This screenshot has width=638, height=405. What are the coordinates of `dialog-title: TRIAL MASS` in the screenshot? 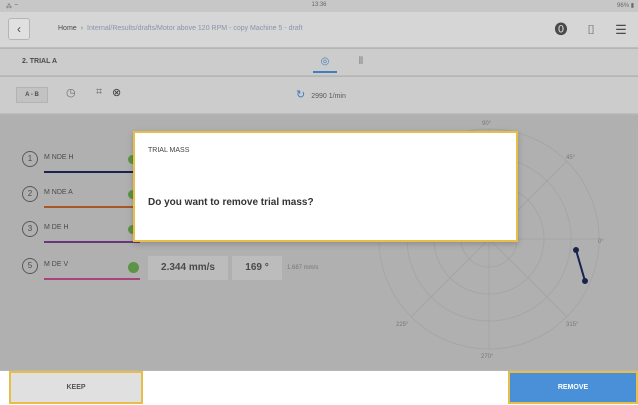 It's located at (169, 150).